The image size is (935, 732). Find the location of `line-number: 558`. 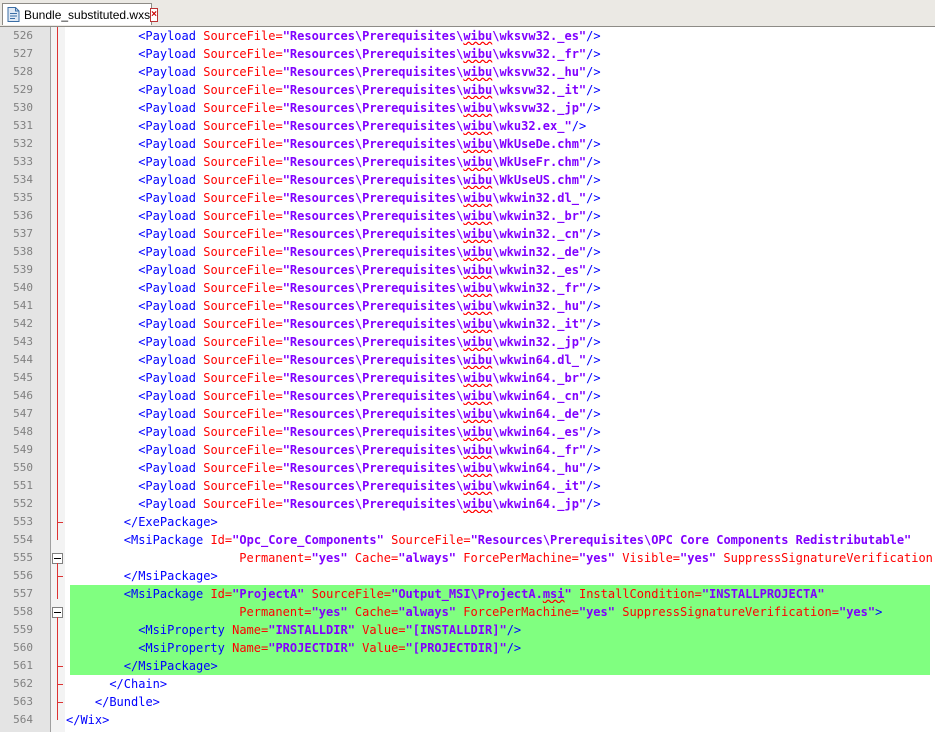

line-number: 558 is located at coordinates (23, 611).